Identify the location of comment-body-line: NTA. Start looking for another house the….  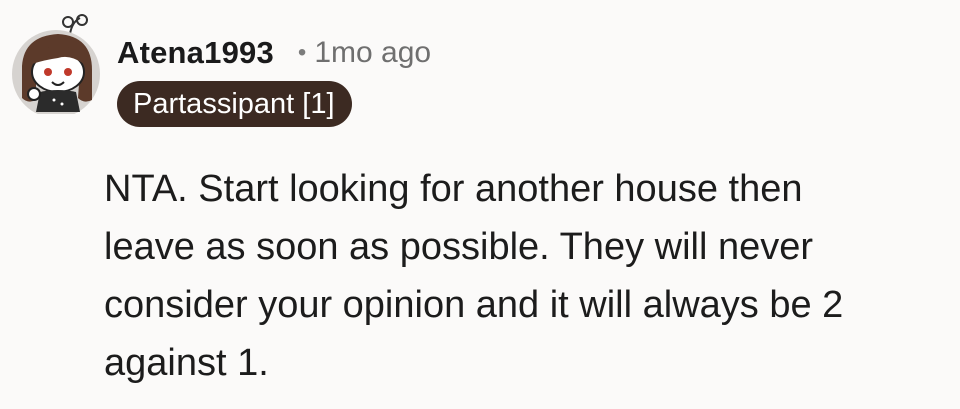
(453, 189).